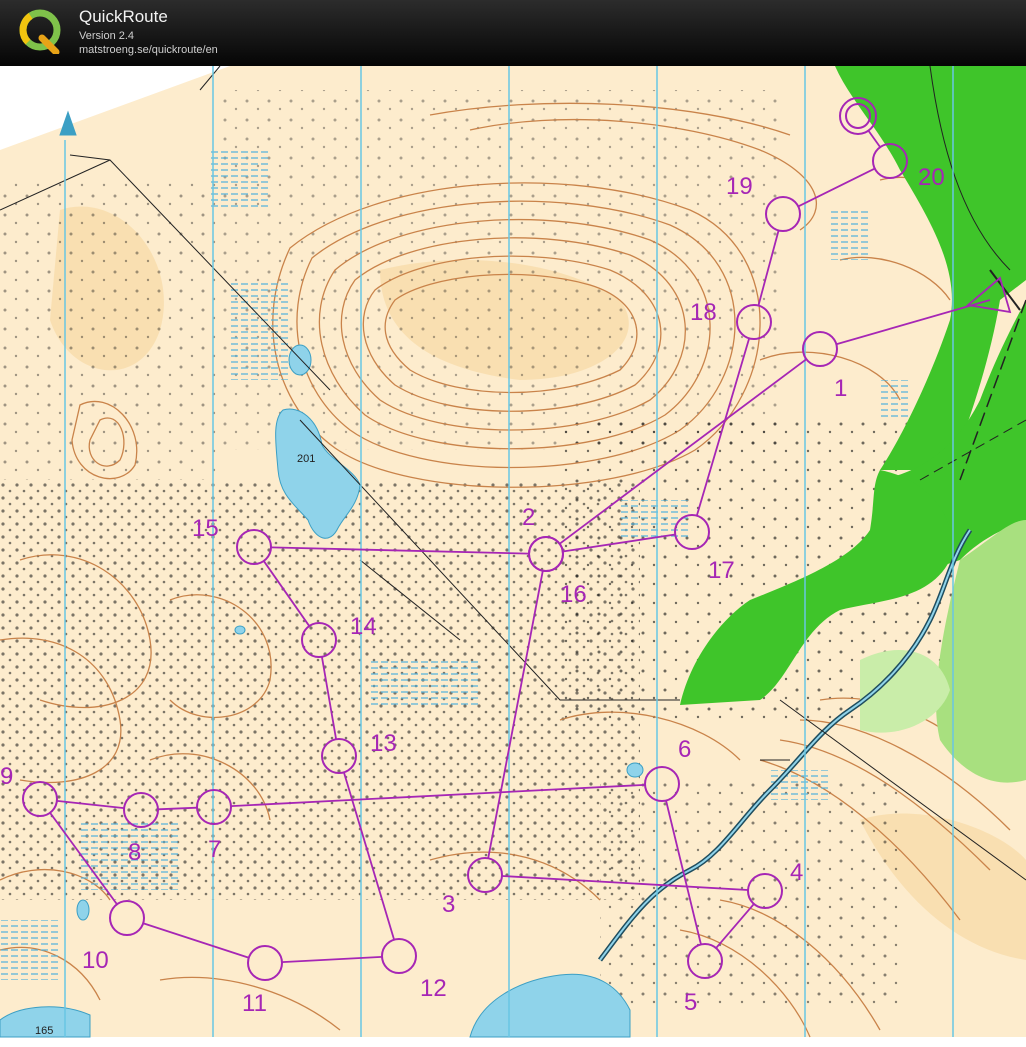 The width and height of the screenshot is (1026, 1047). I want to click on control-number-label: 18, so click(703, 312).